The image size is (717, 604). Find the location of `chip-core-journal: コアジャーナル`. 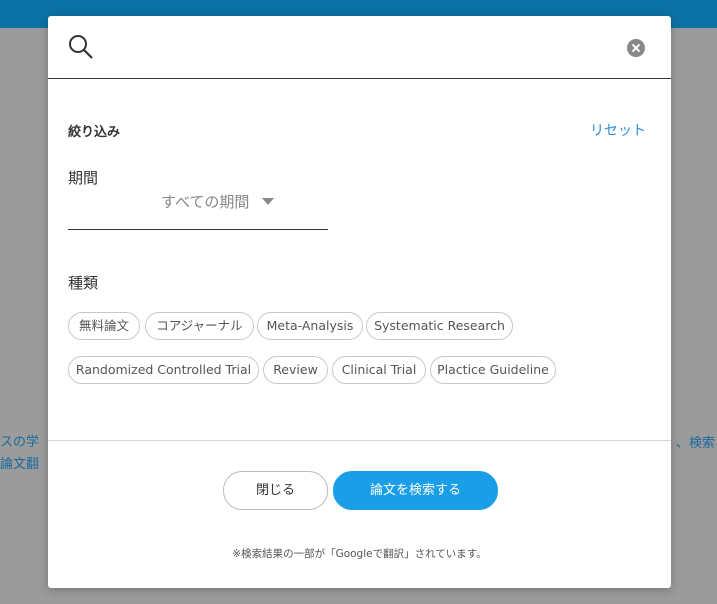

chip-core-journal: コアジャーナル is located at coordinates (199, 326).